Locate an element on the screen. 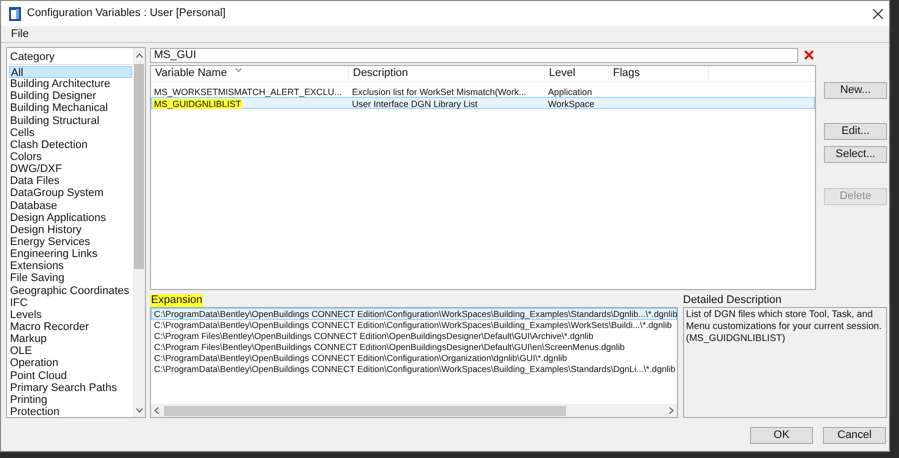  scrollbar is located at coordinates (139, 232).